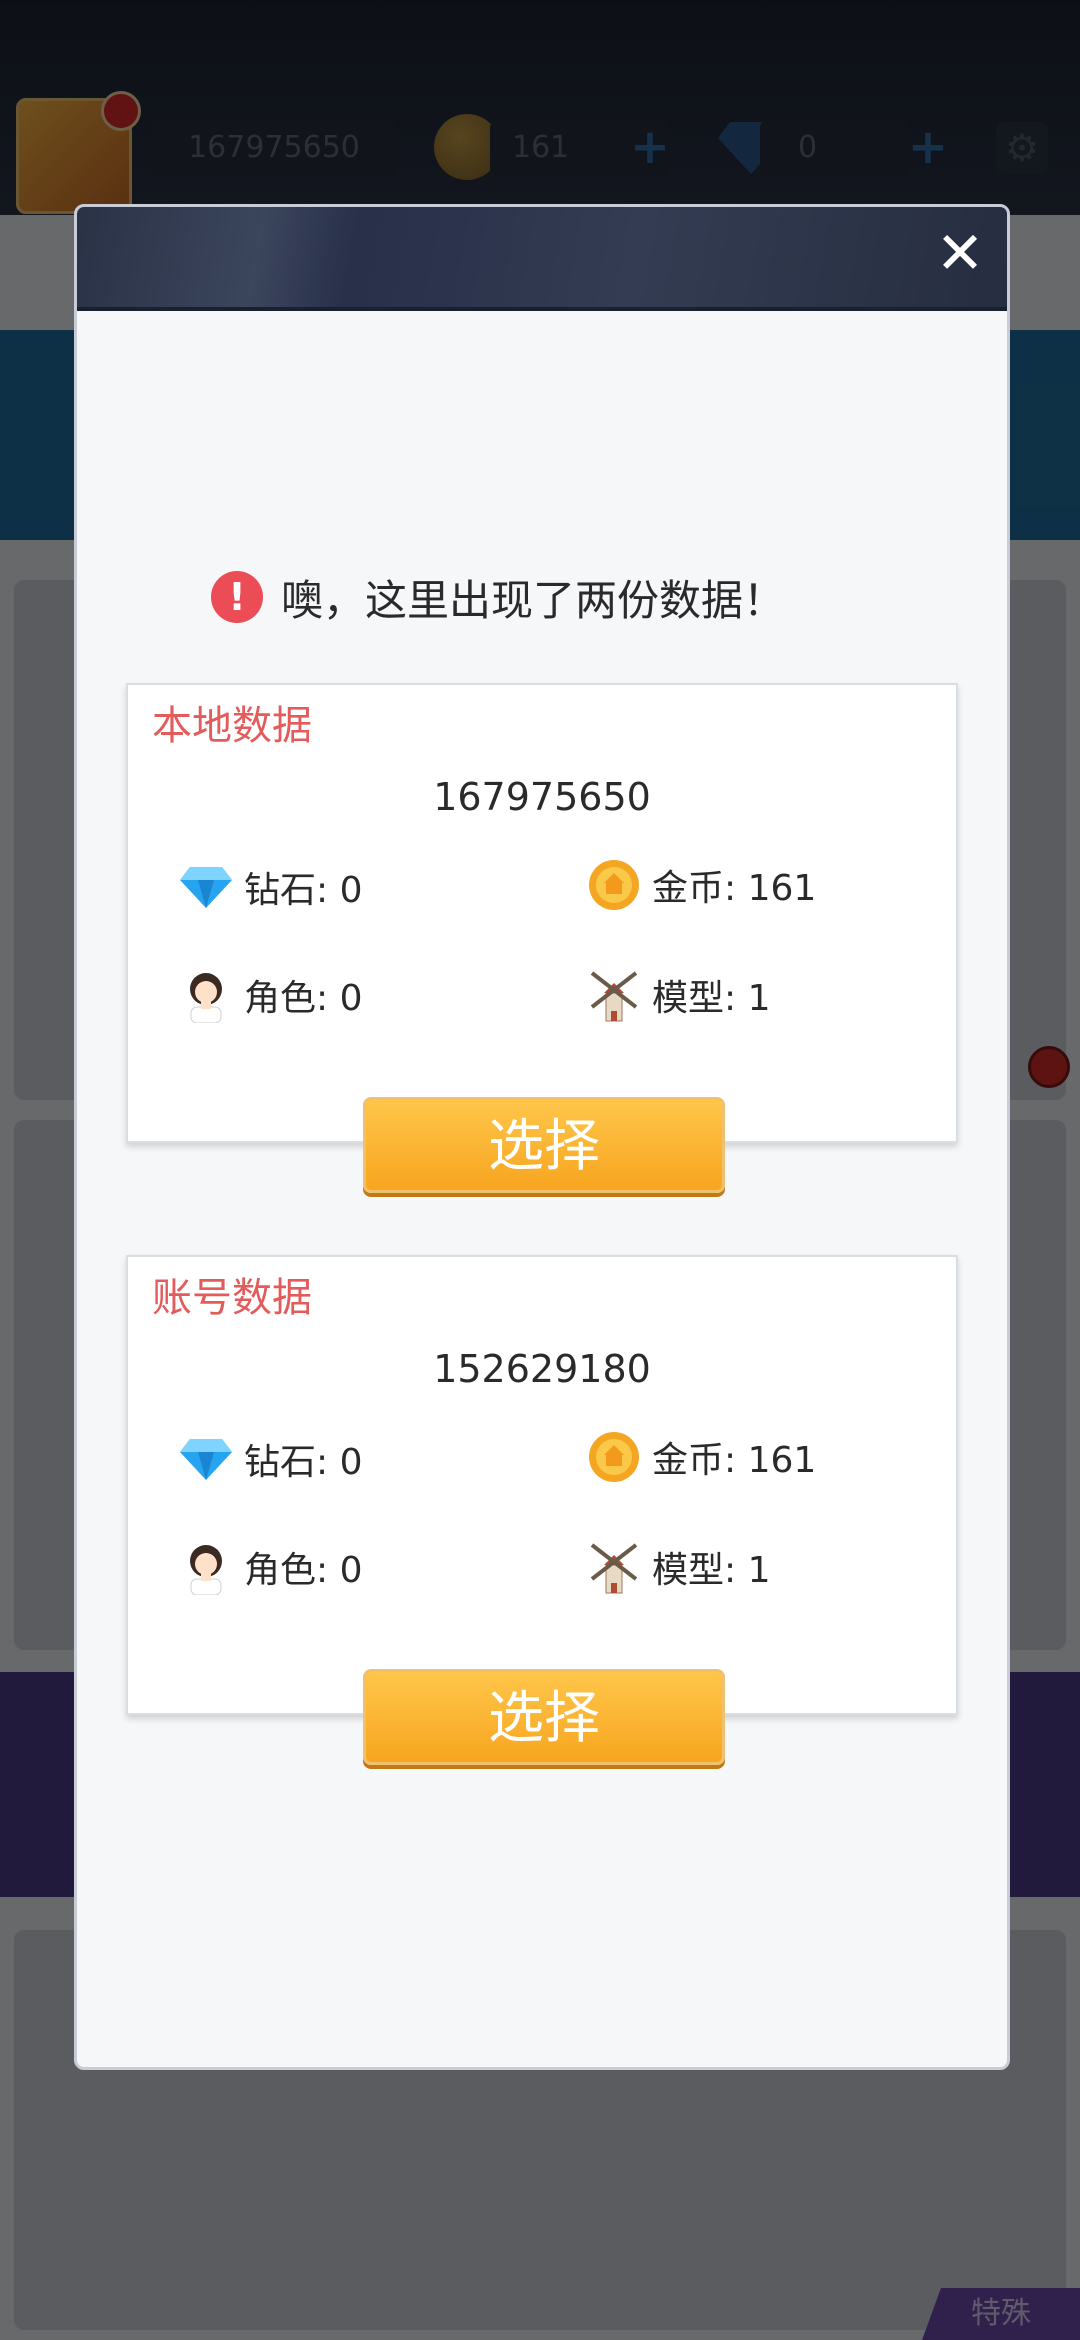  I want to click on select-account-data-button: 选择, so click(544, 1717).